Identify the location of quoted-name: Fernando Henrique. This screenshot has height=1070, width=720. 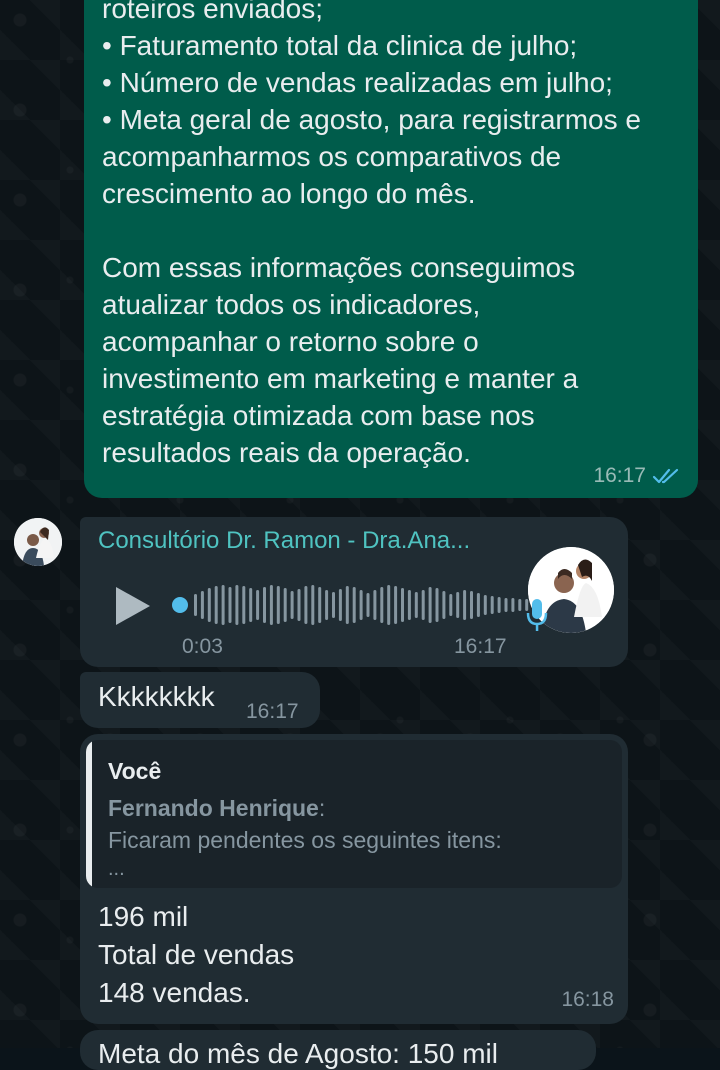
(213, 808).